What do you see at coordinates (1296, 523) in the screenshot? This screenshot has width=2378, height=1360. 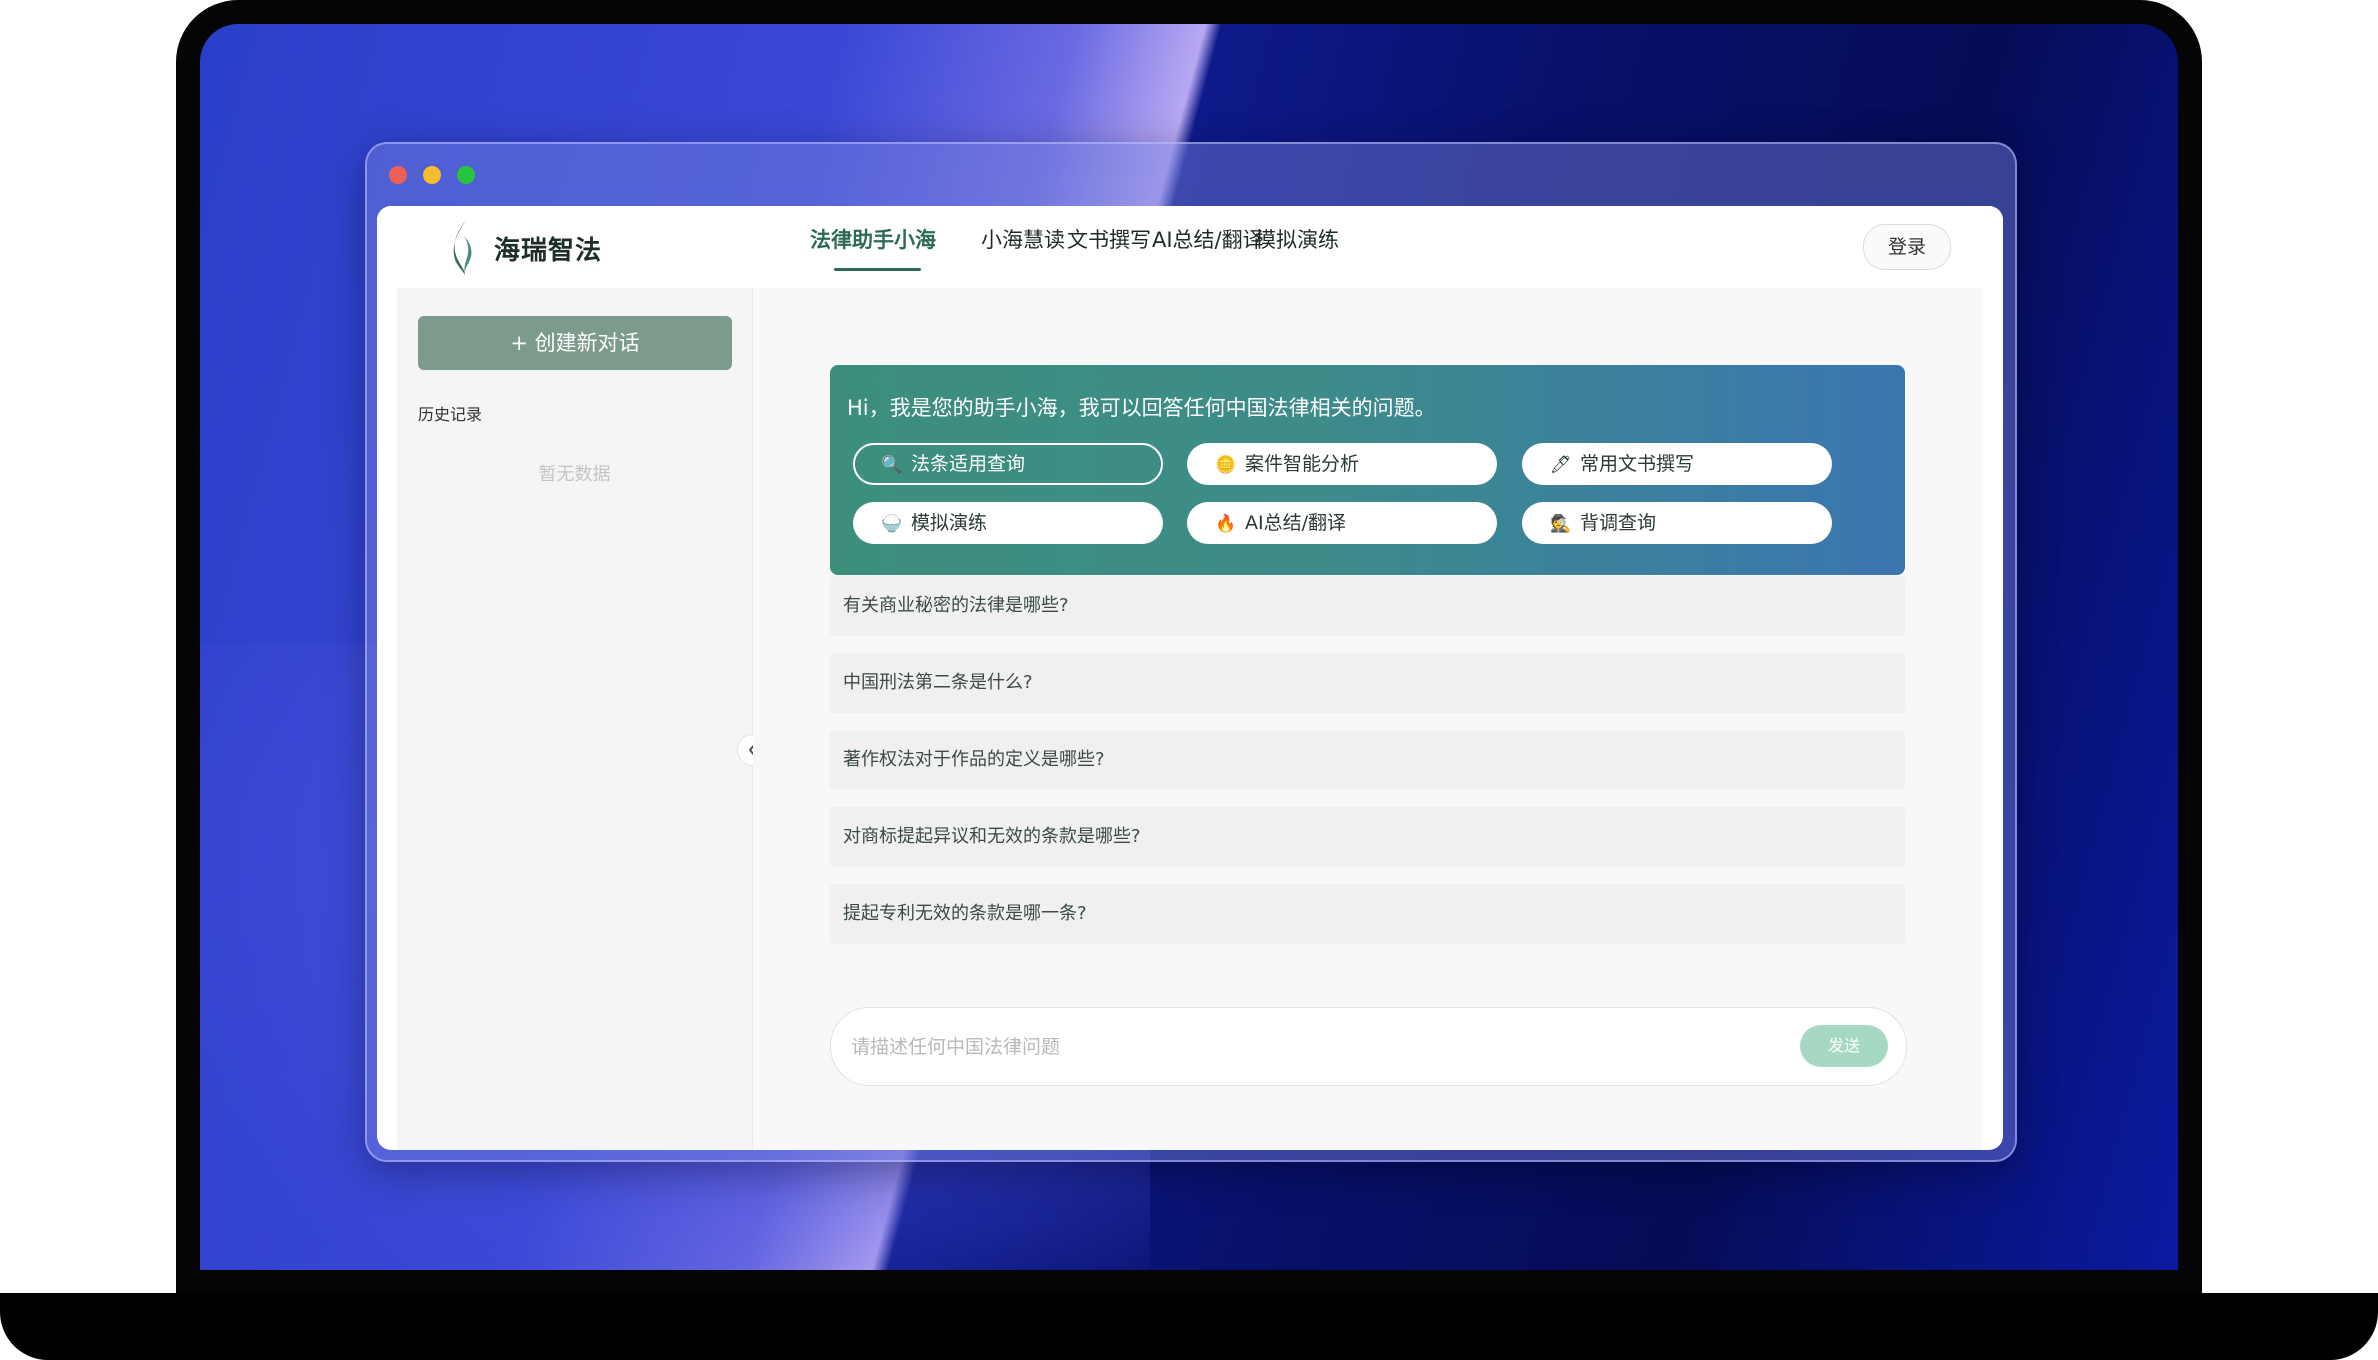 I see `chip-label: AI总结/翻译` at bounding box center [1296, 523].